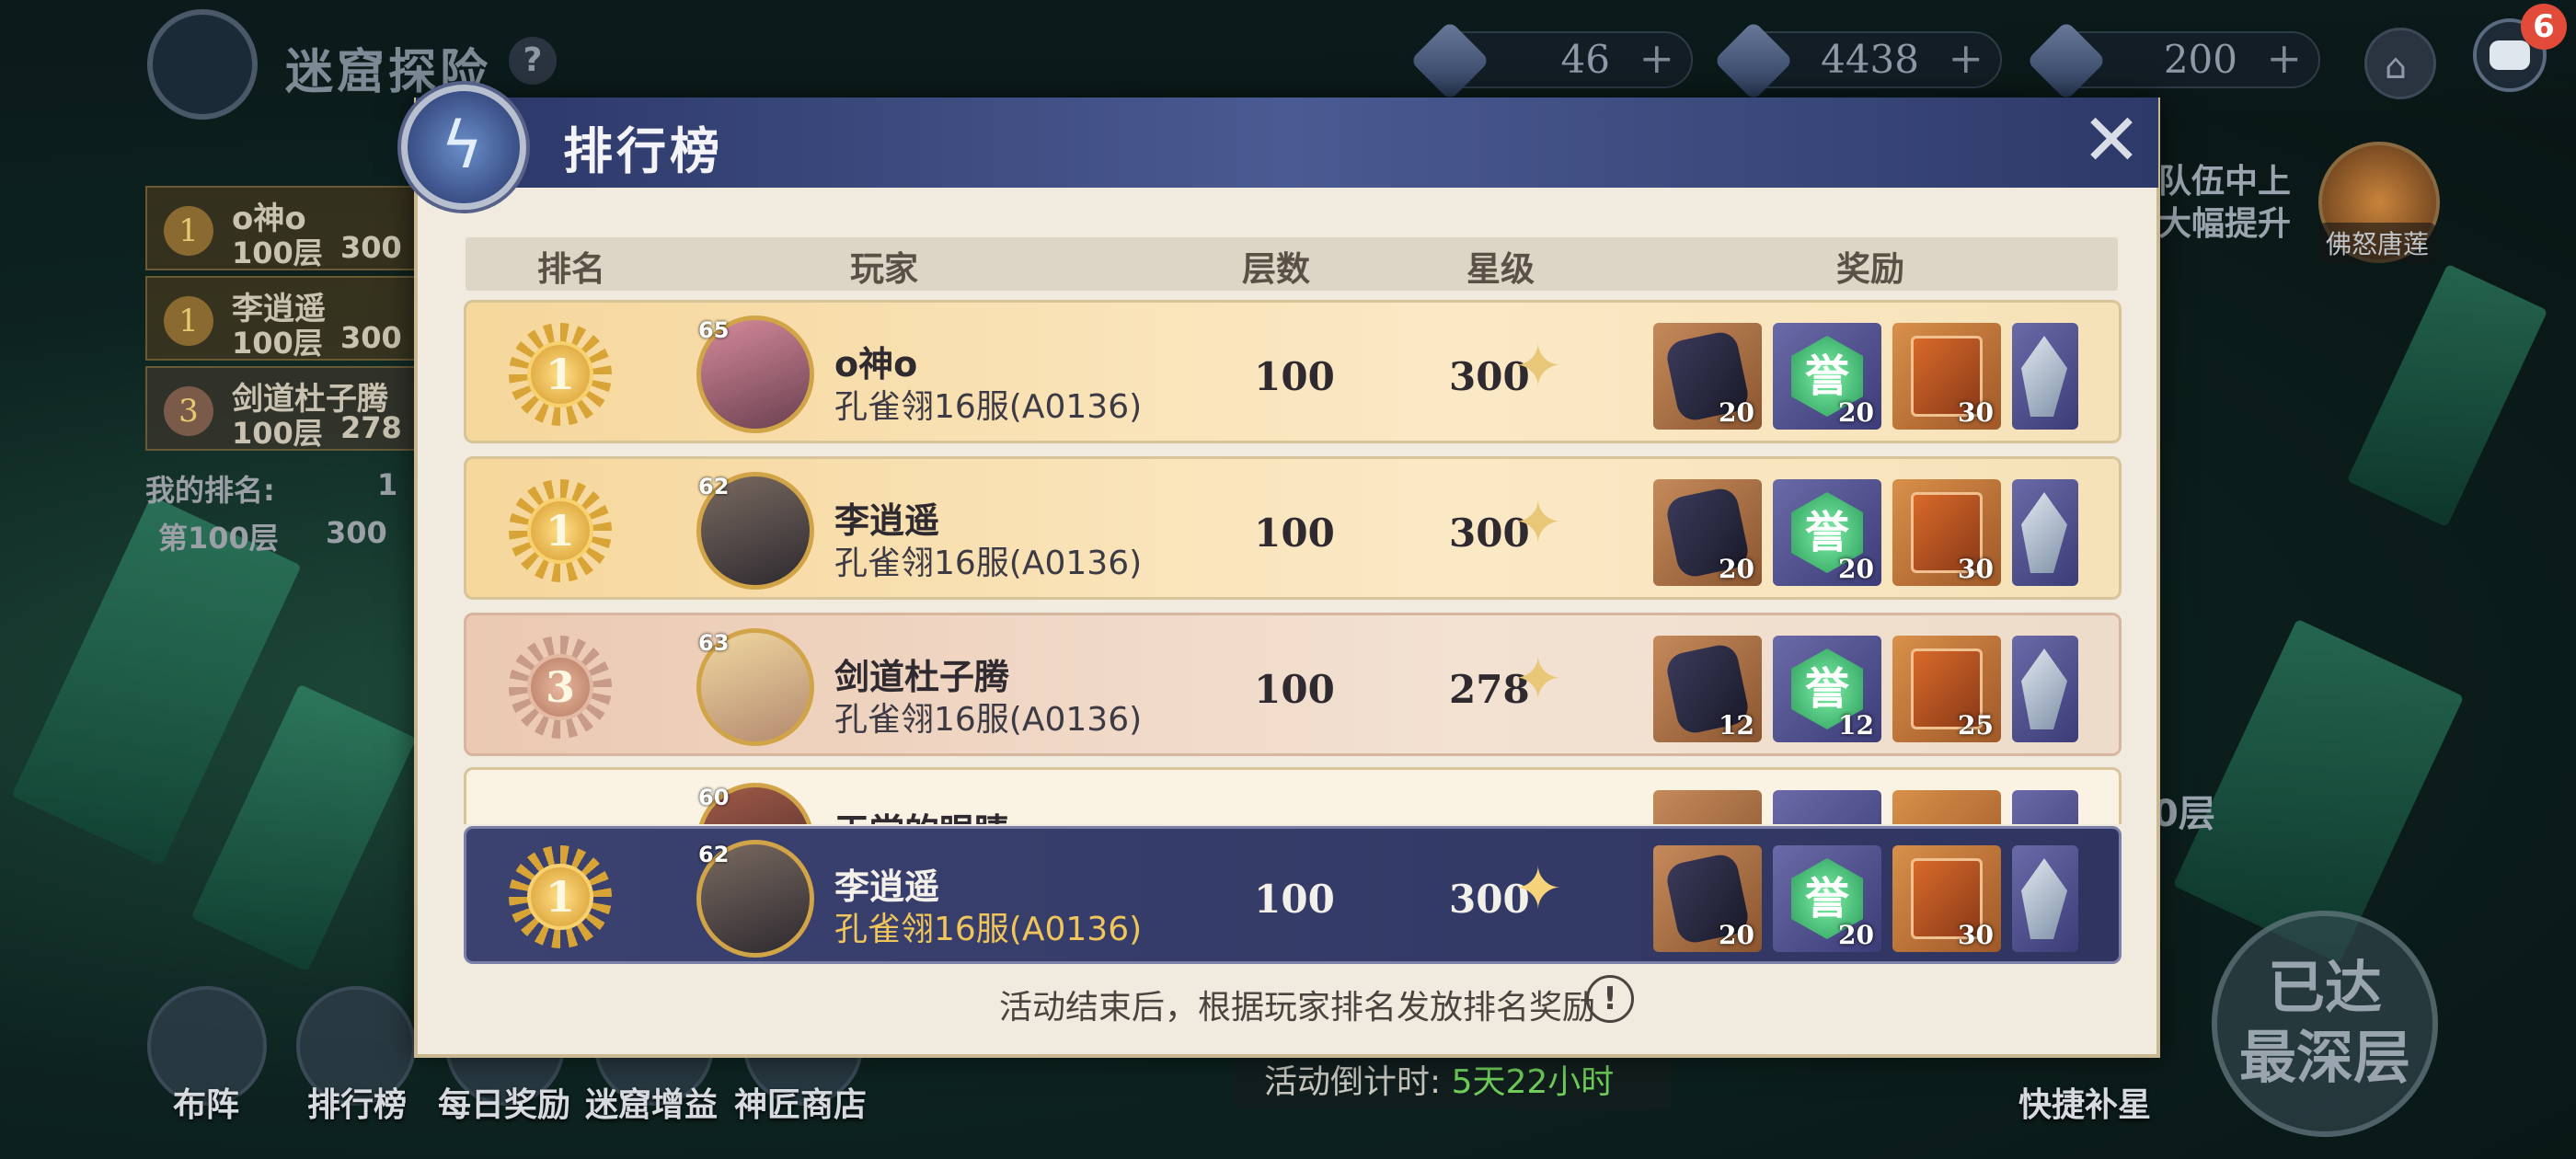 The width and height of the screenshot is (2576, 1159). What do you see at coordinates (2200, 59) in the screenshot?
I see `resource-value: 200` at bounding box center [2200, 59].